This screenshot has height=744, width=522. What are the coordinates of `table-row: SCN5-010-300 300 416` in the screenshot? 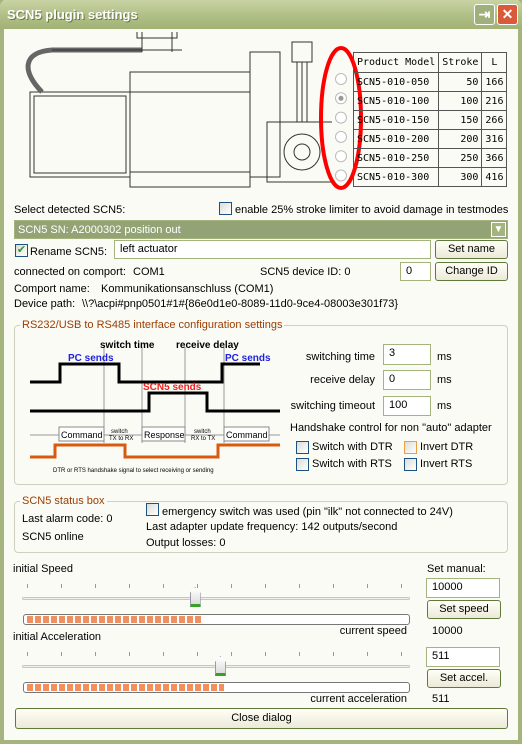 It's located at (430, 177).